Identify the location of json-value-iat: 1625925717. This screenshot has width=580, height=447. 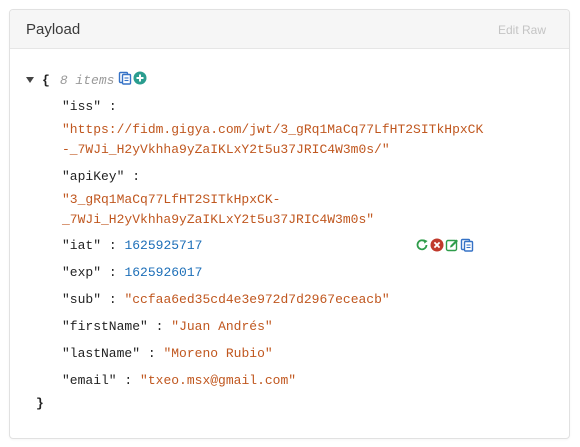
(163, 245).